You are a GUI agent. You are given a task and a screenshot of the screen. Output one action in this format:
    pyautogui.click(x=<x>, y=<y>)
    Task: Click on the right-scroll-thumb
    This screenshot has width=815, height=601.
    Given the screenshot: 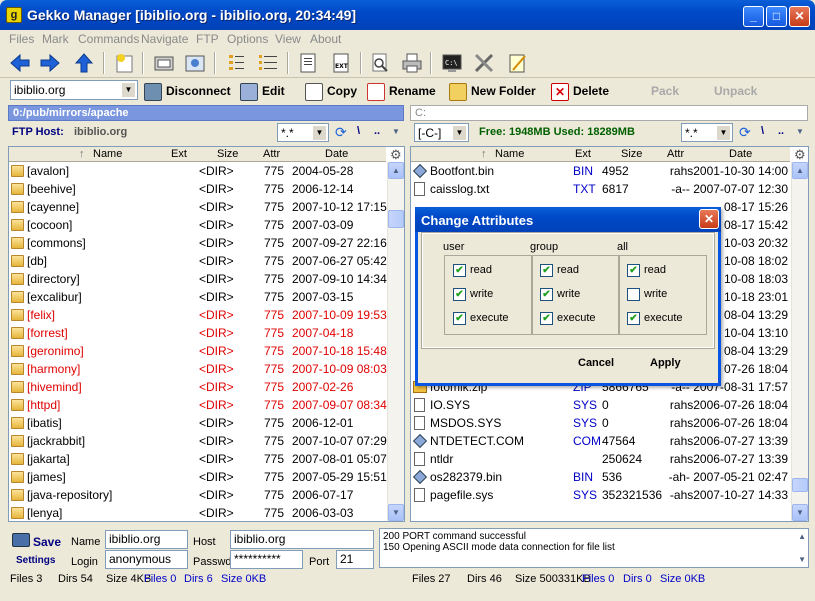 What is the action you would take?
    pyautogui.click(x=800, y=485)
    